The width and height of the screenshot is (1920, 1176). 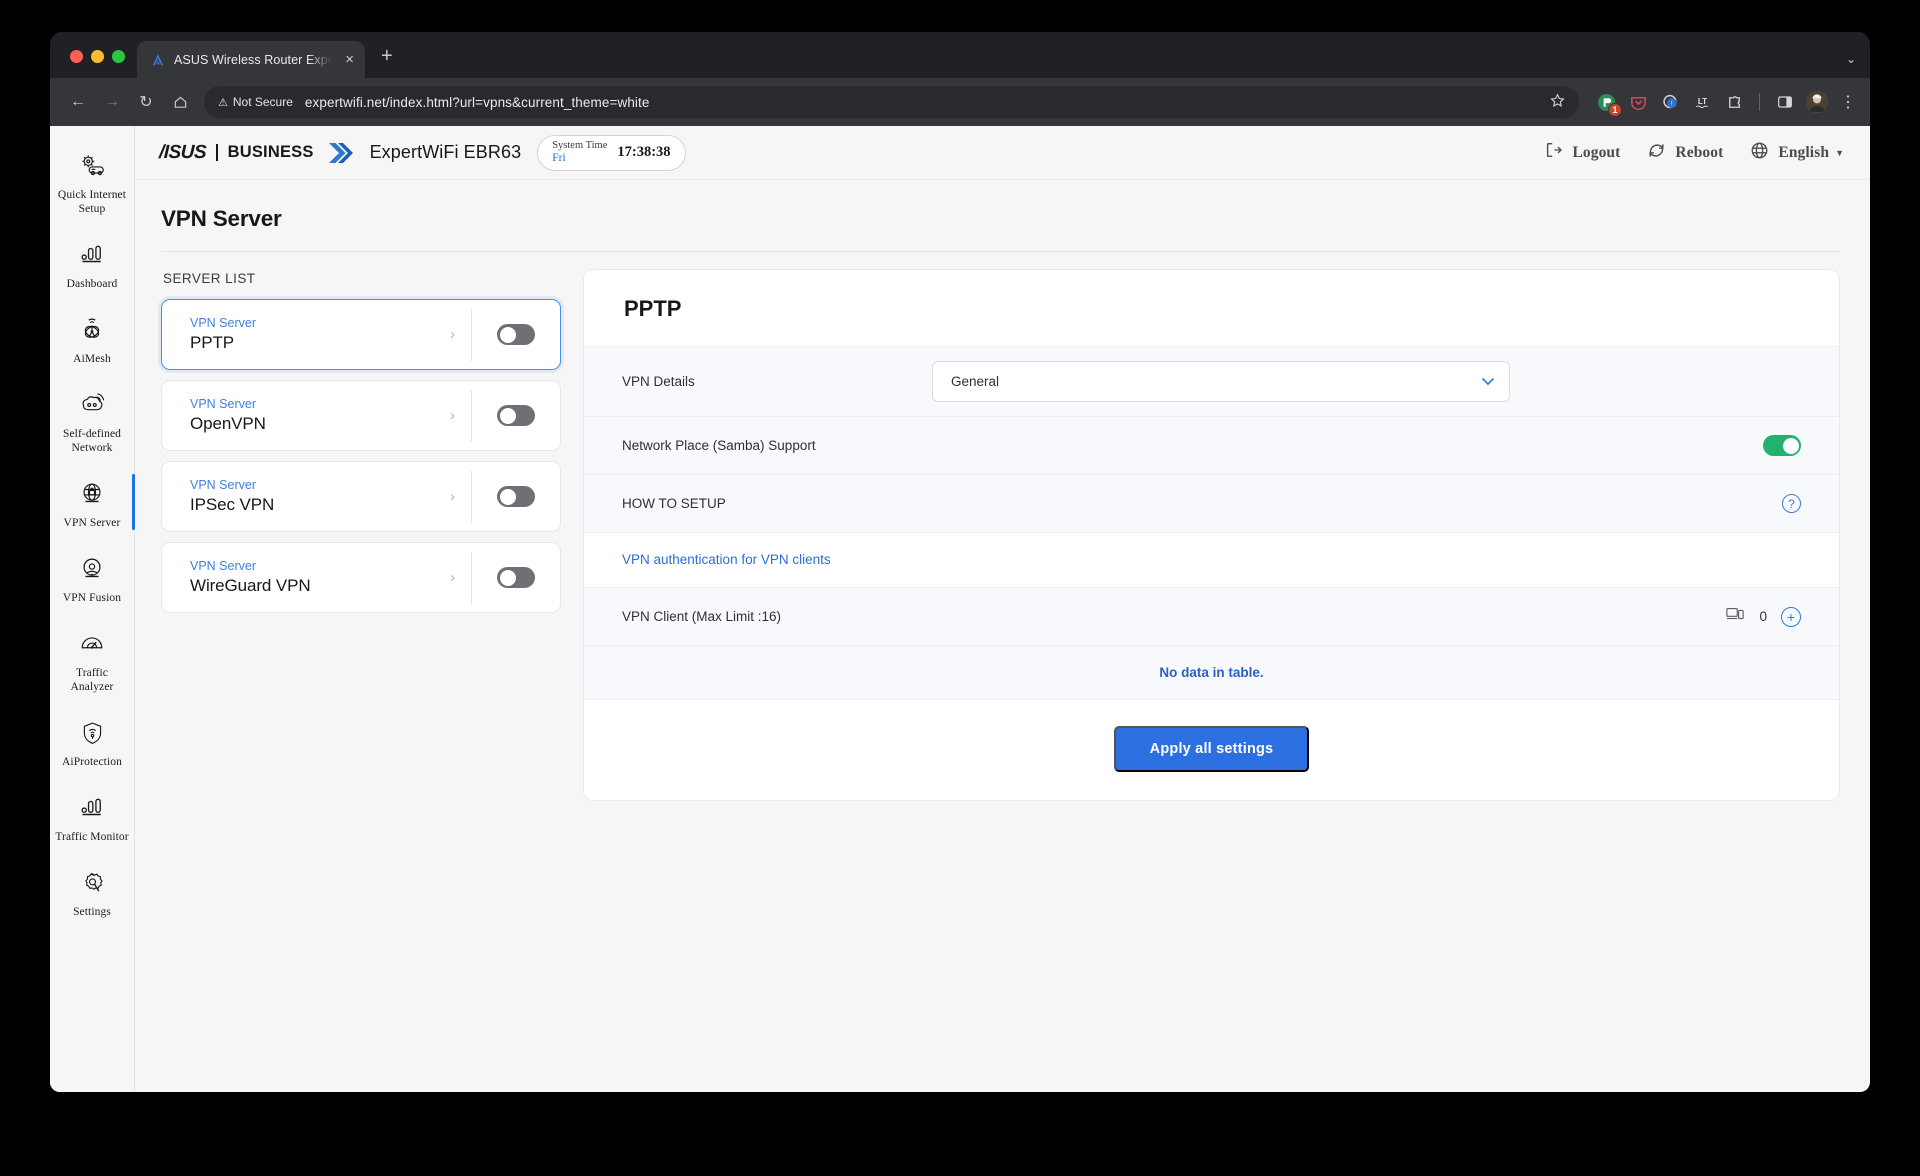 I want to click on reload-button: ↻, so click(x=146, y=102).